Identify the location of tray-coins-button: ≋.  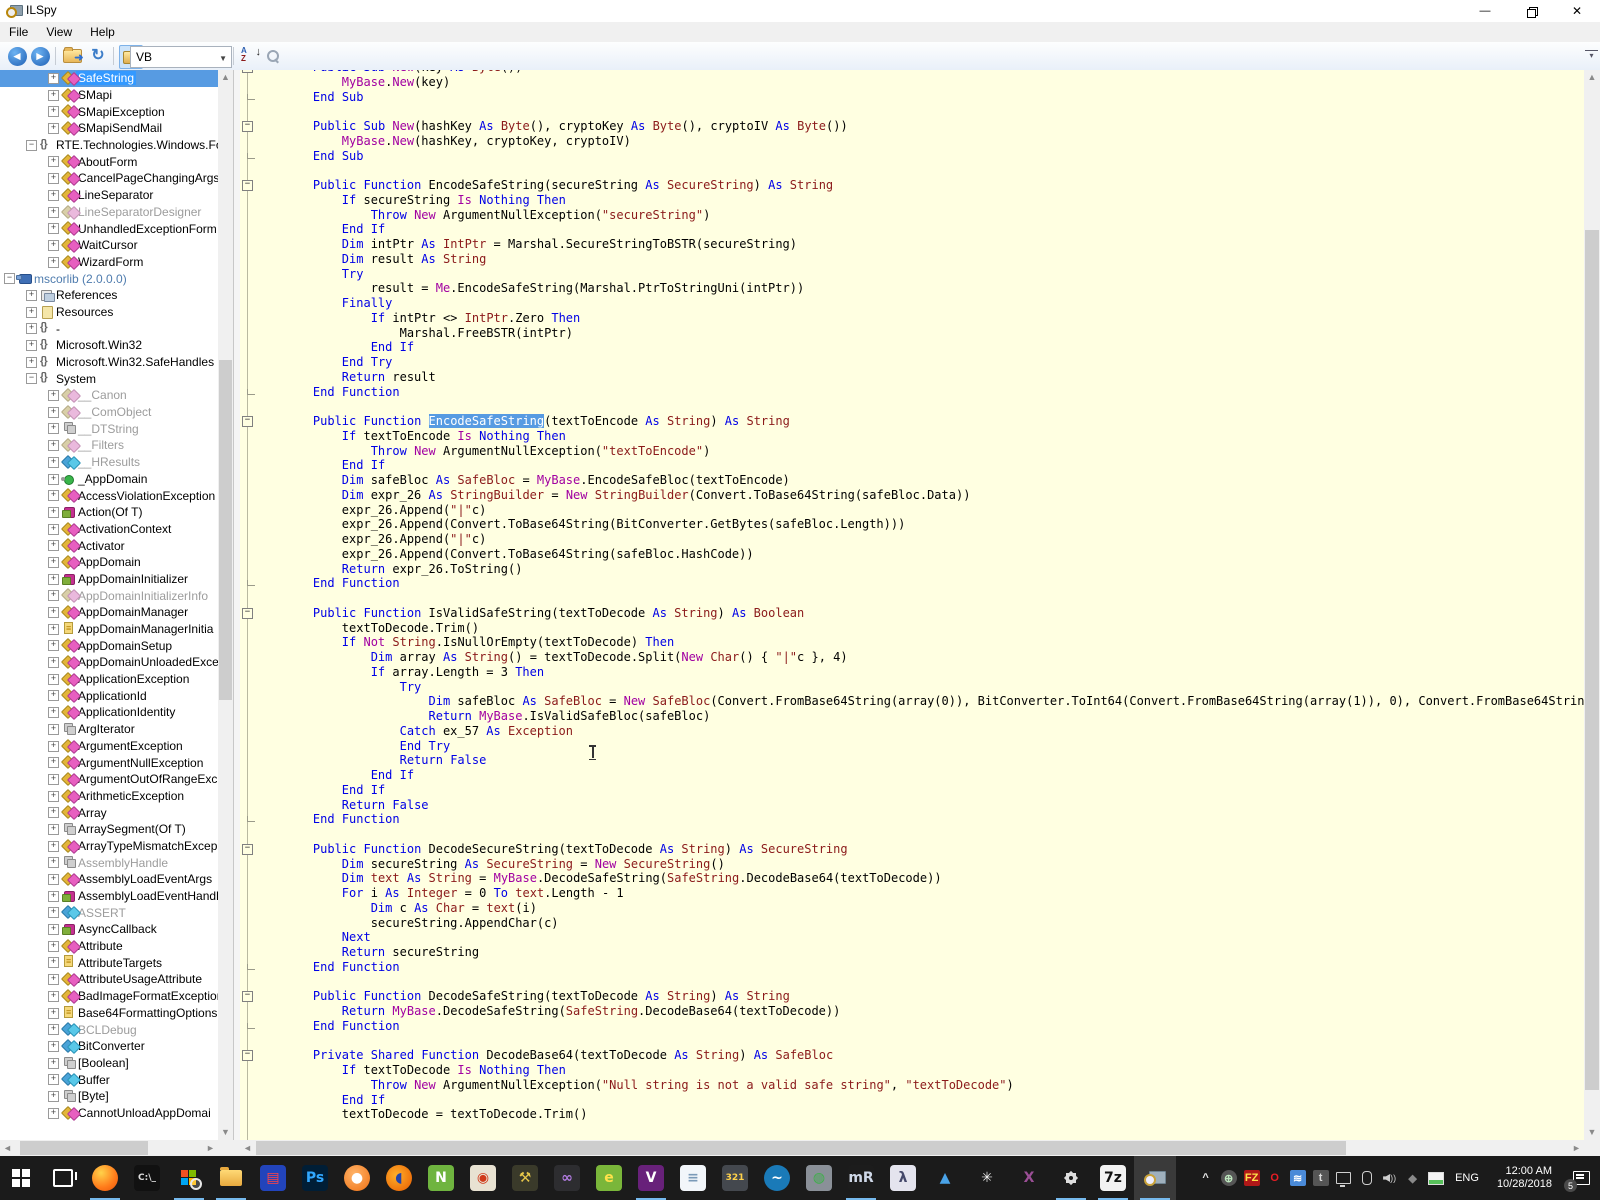
(1297, 1178).